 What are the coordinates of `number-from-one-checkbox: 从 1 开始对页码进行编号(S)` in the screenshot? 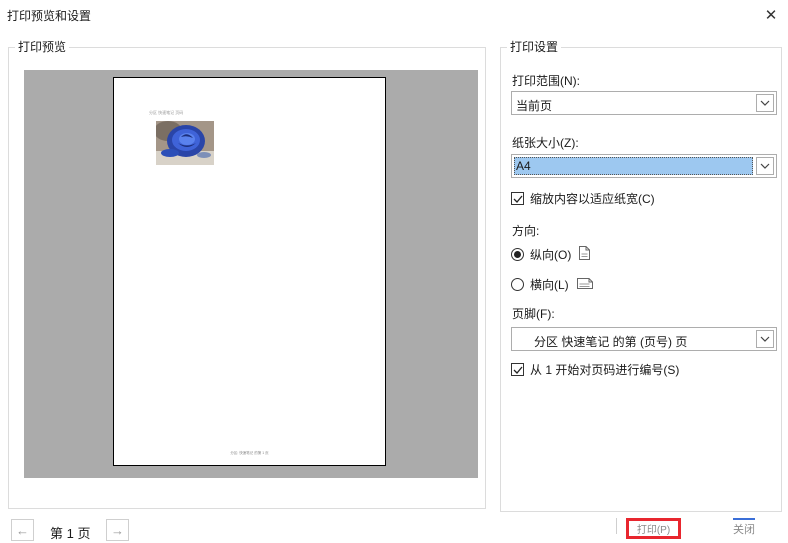 It's located at (595, 369).